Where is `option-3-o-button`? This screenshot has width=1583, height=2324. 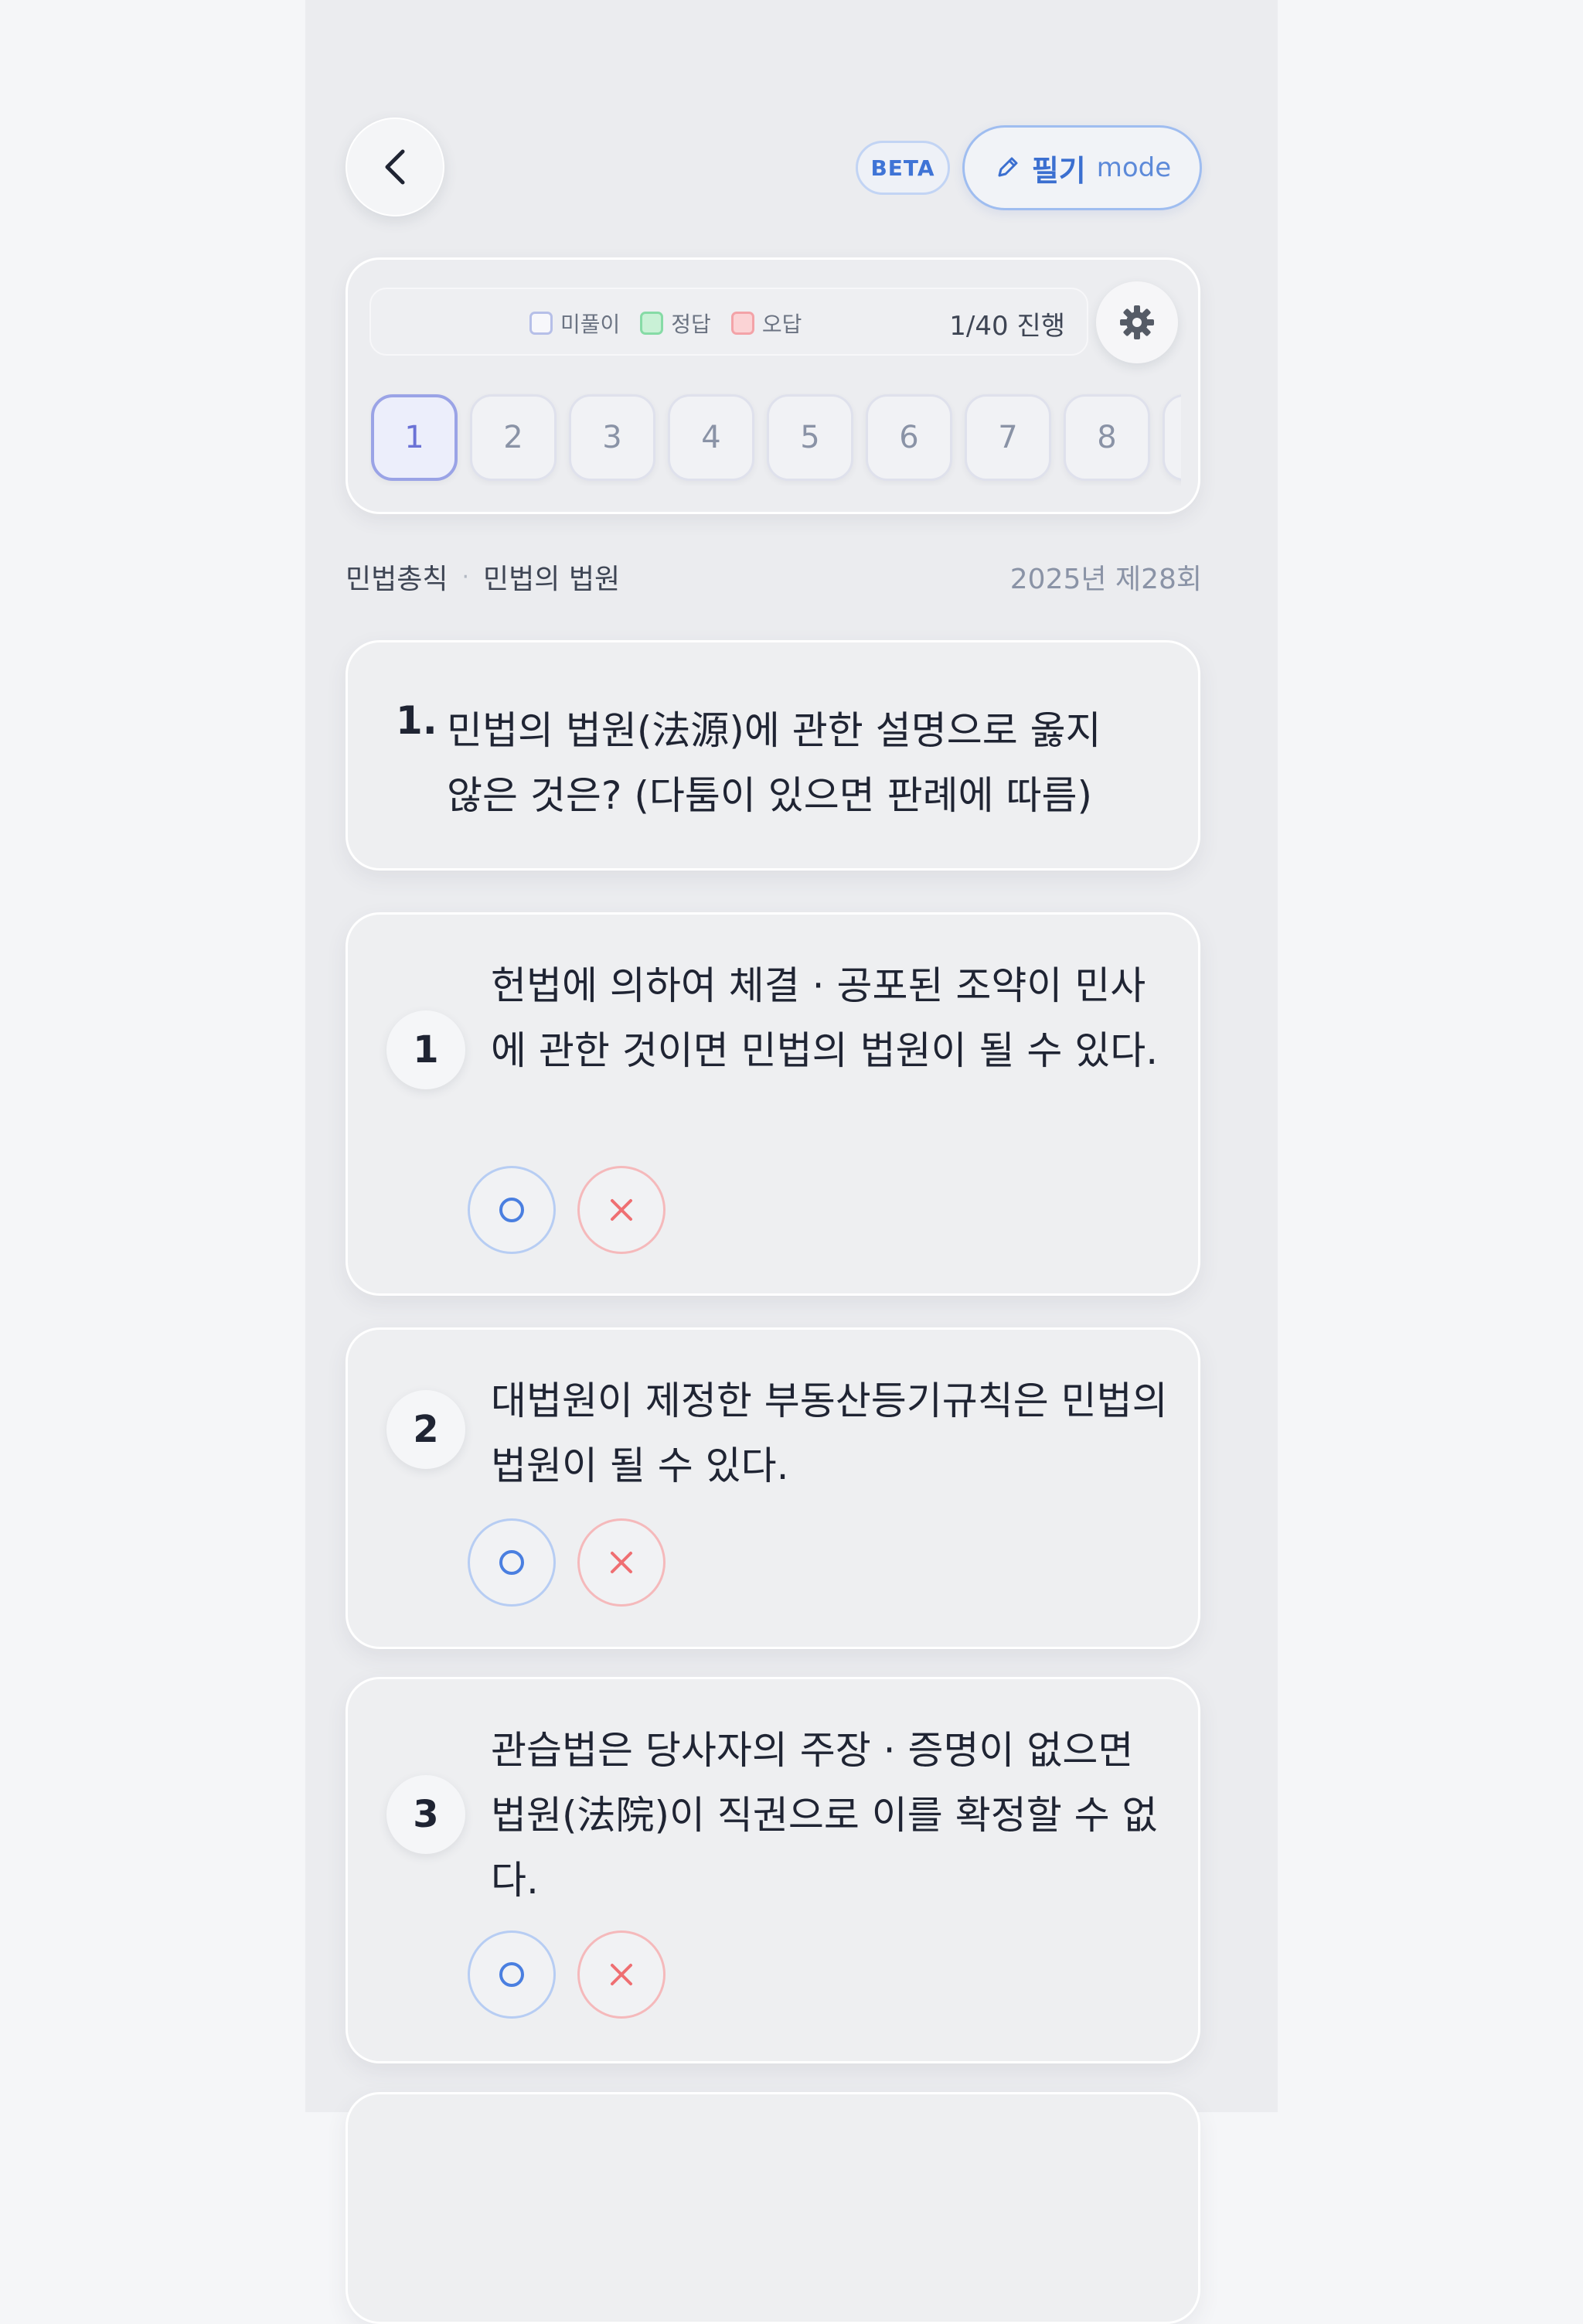
option-3-o-button is located at coordinates (512, 1975).